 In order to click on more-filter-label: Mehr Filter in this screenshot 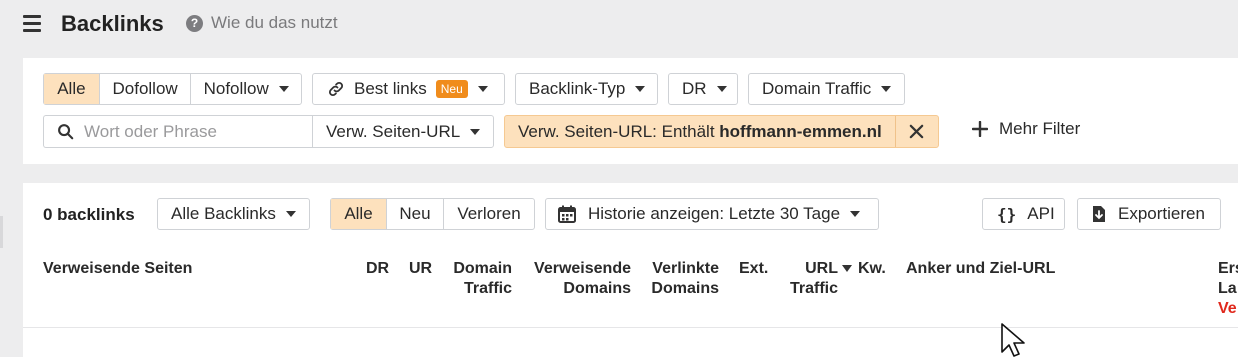, I will do `click(1040, 128)`.